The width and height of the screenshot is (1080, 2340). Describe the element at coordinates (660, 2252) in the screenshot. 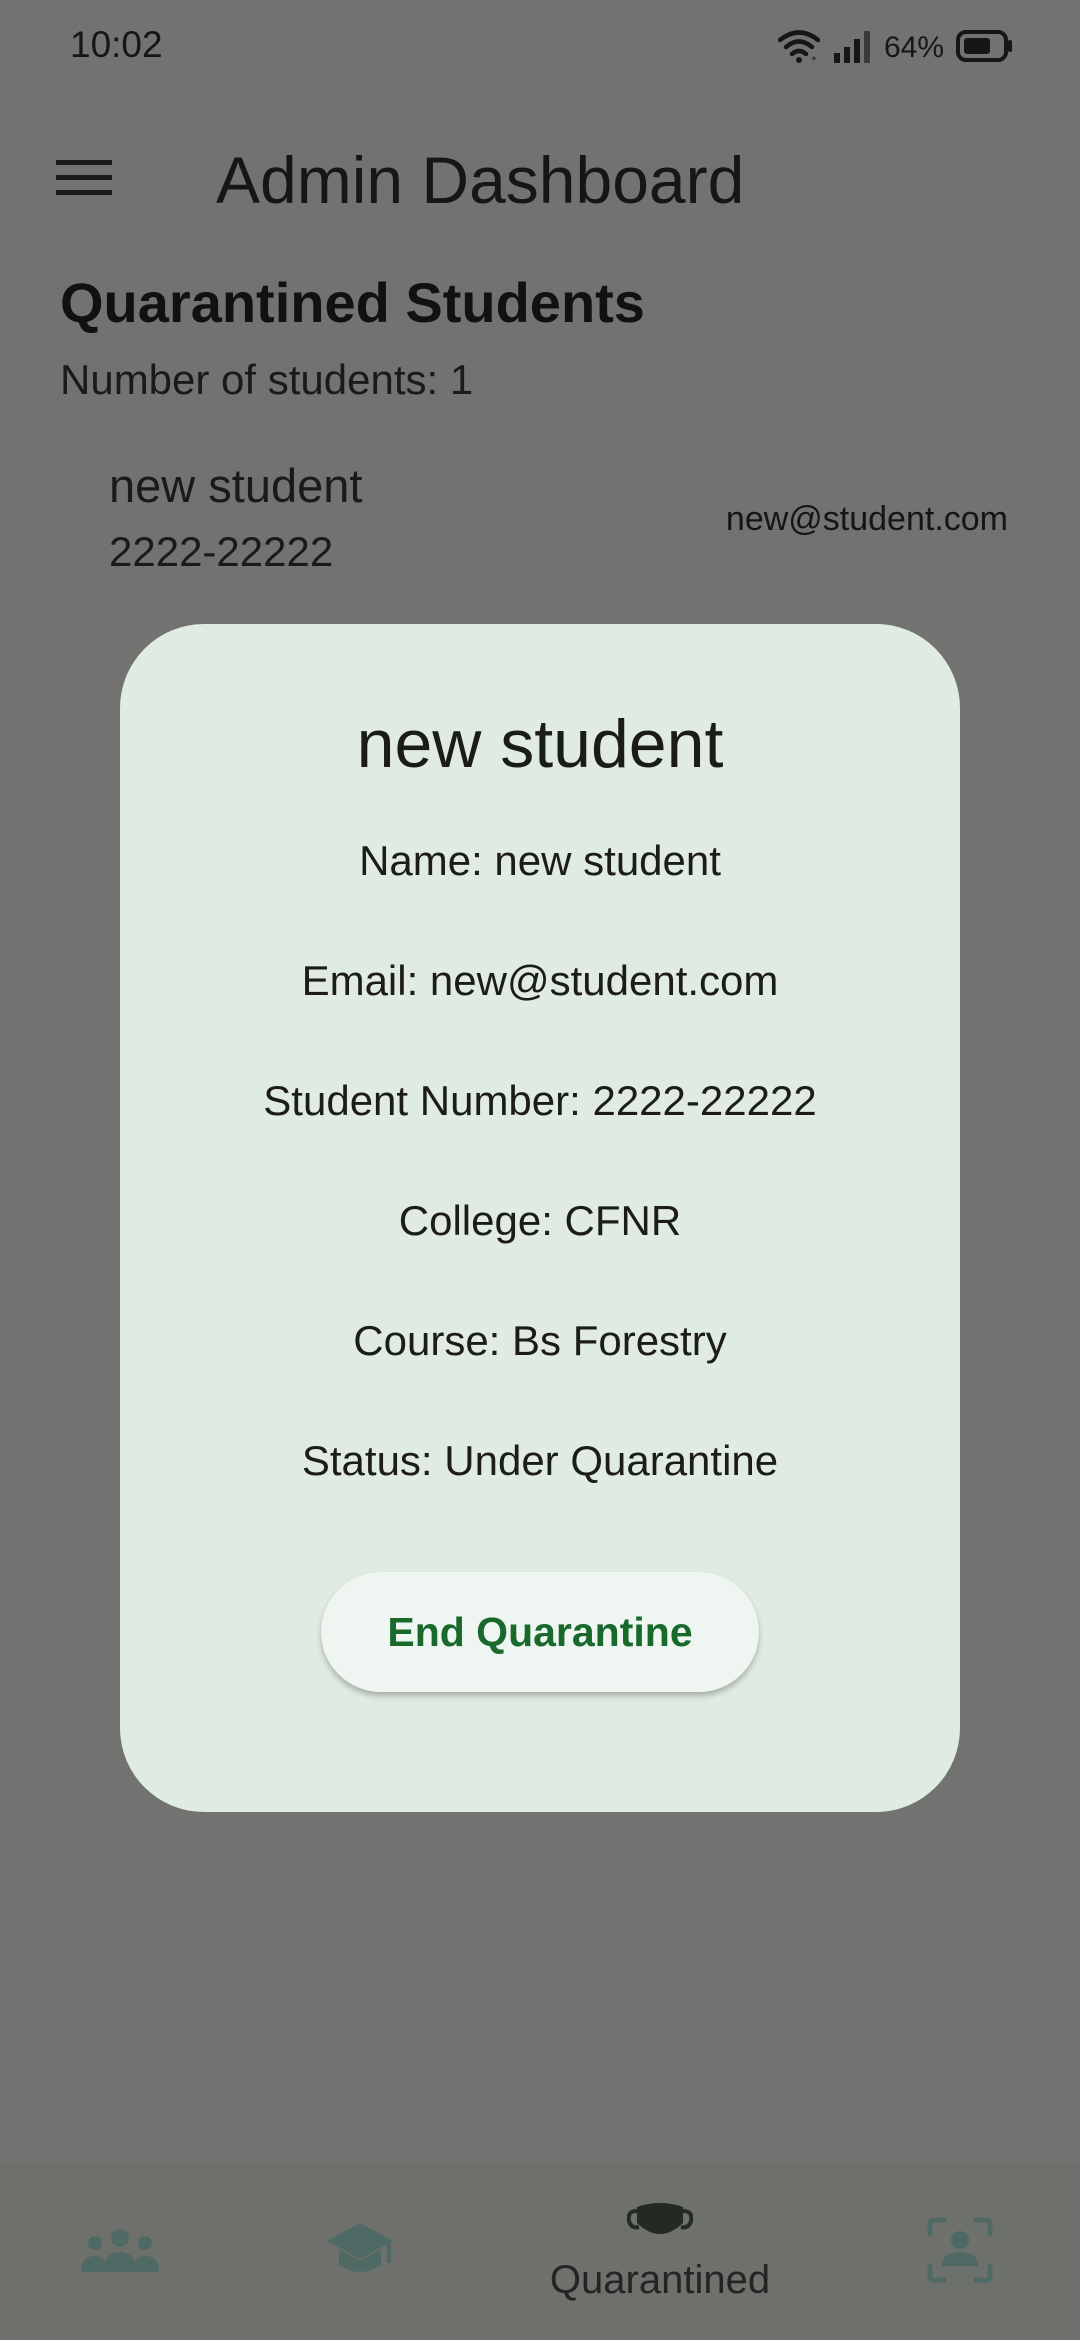

I see `nav-quarantined-tab: Quarantined` at that location.